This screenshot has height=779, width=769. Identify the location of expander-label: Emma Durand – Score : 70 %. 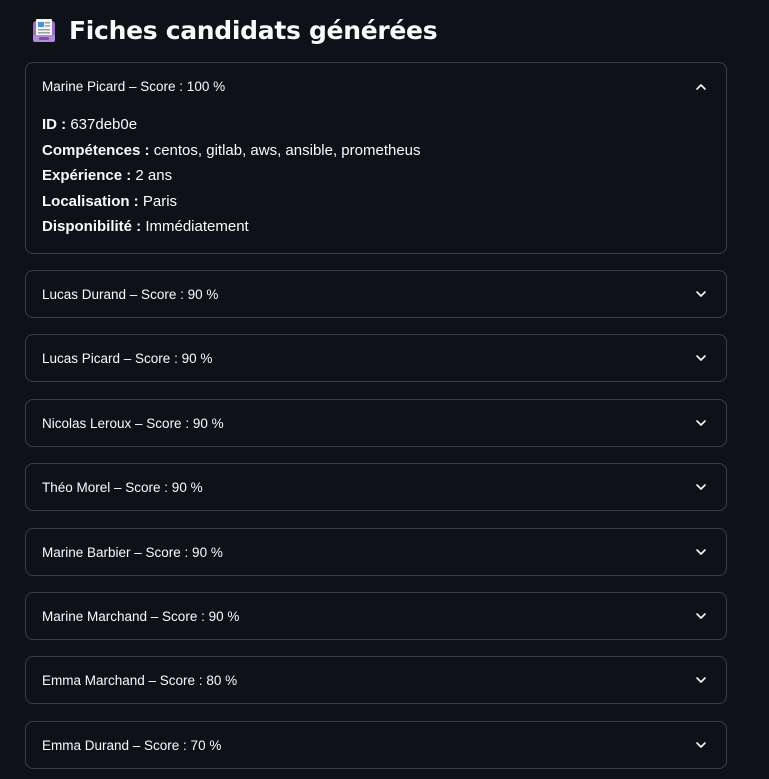
(132, 745).